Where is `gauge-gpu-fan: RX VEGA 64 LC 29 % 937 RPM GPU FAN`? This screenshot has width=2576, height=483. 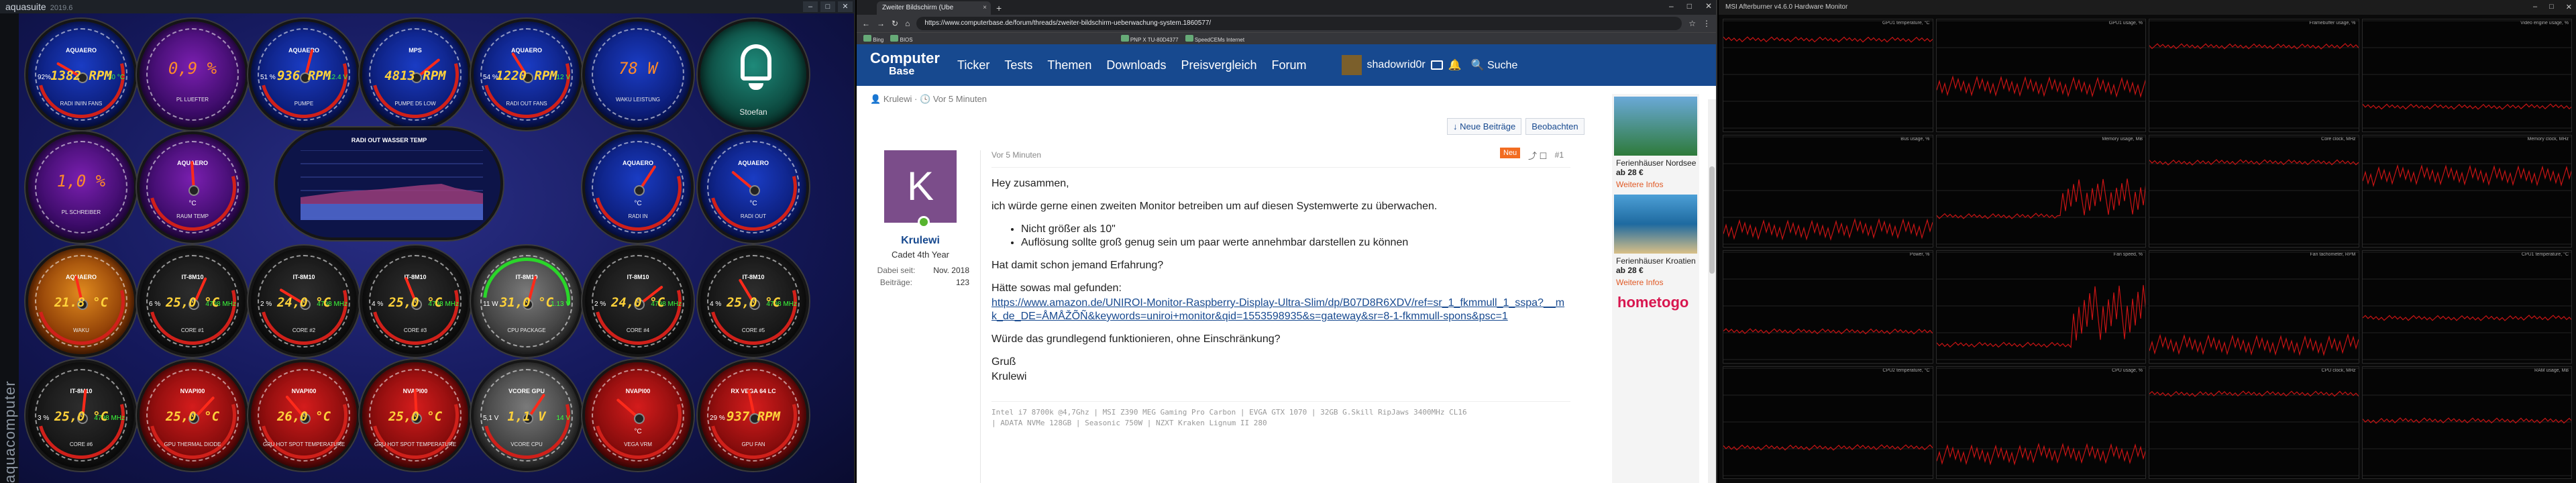 gauge-gpu-fan: RX VEGA 64 LC 29 % 937 RPM GPU FAN is located at coordinates (753, 415).